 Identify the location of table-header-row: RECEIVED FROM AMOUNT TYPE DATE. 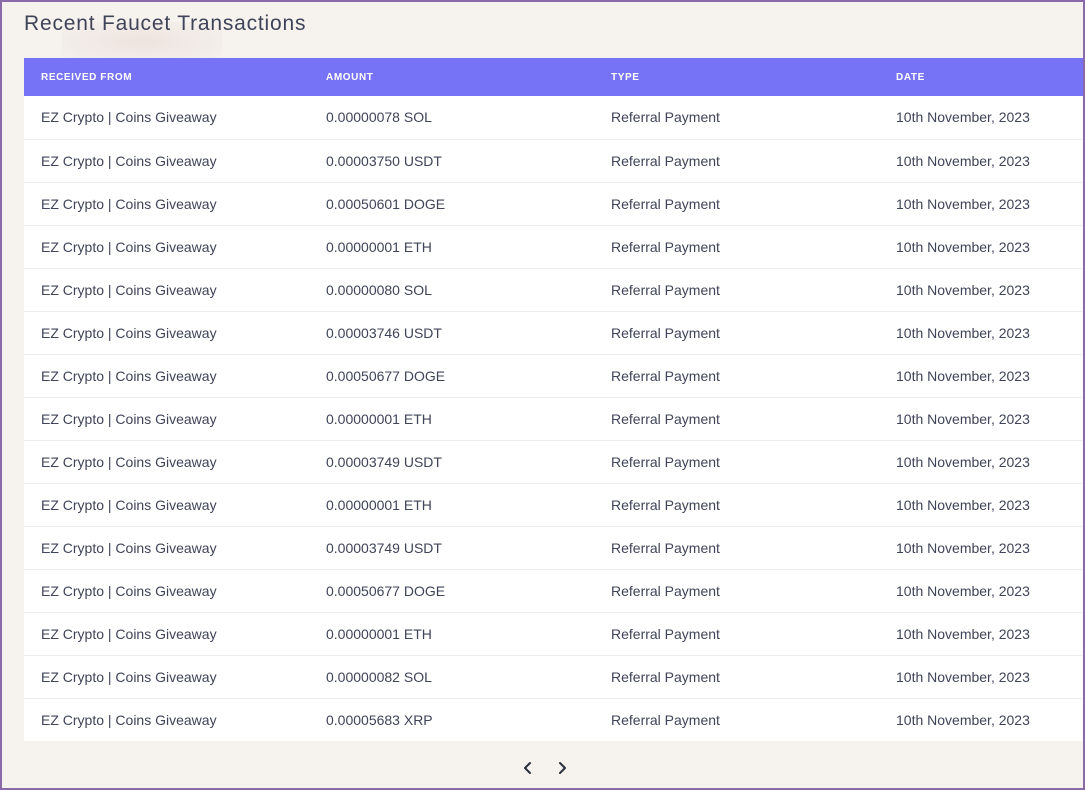
(553, 77).